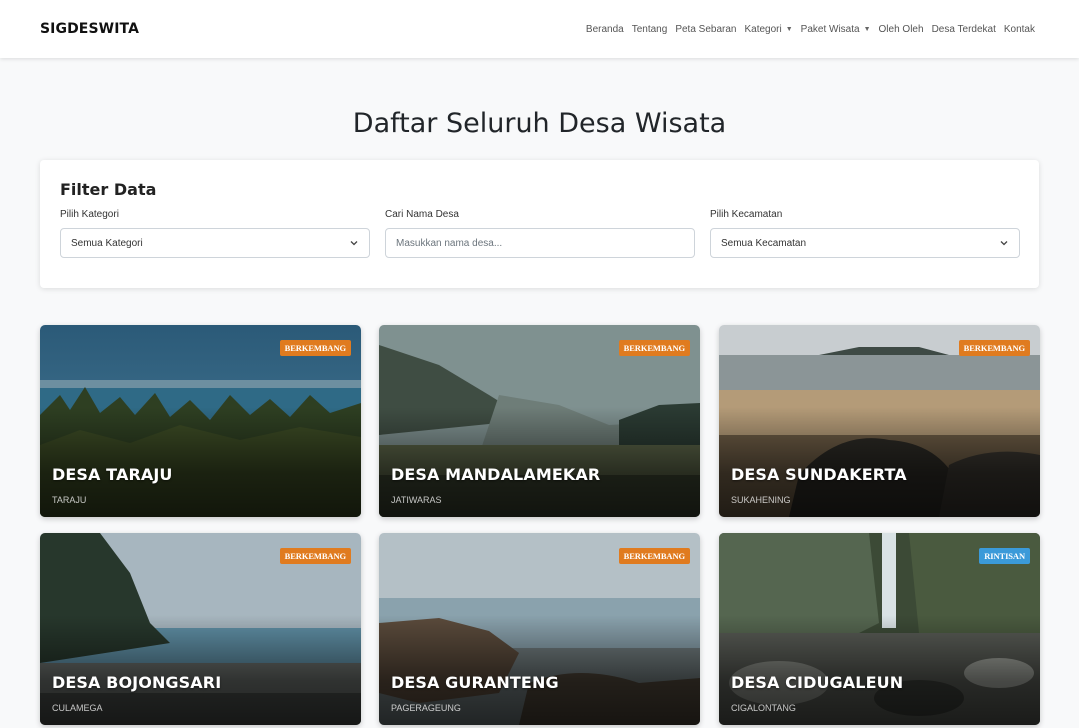 Image resolution: width=1079 pixels, height=728 pixels. What do you see at coordinates (817, 682) in the screenshot?
I see `card-title: DESA CIDUGALEUN` at bounding box center [817, 682].